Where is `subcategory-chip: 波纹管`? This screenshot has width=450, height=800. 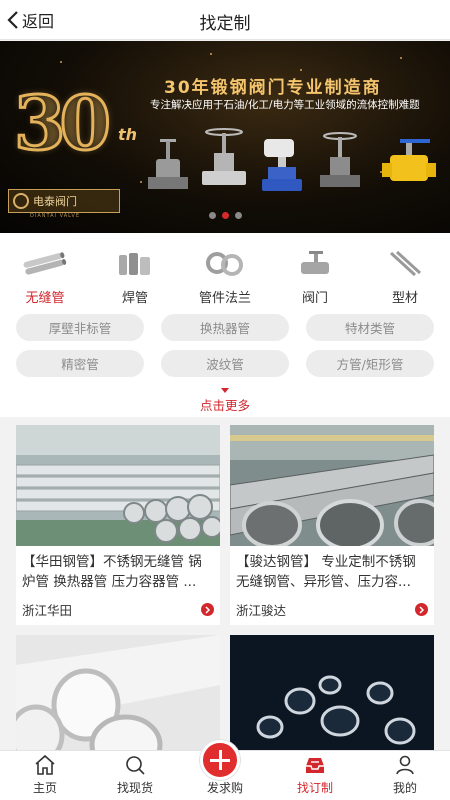 subcategory-chip: 波纹管 is located at coordinates (225, 363).